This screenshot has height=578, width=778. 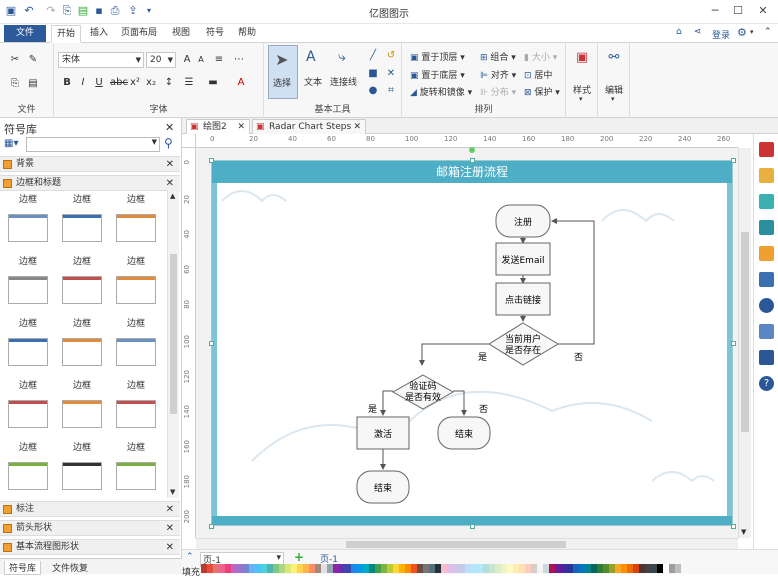 What do you see at coordinates (391, 56) in the screenshot?
I see `arc-shape-icon: ↺` at bounding box center [391, 56].